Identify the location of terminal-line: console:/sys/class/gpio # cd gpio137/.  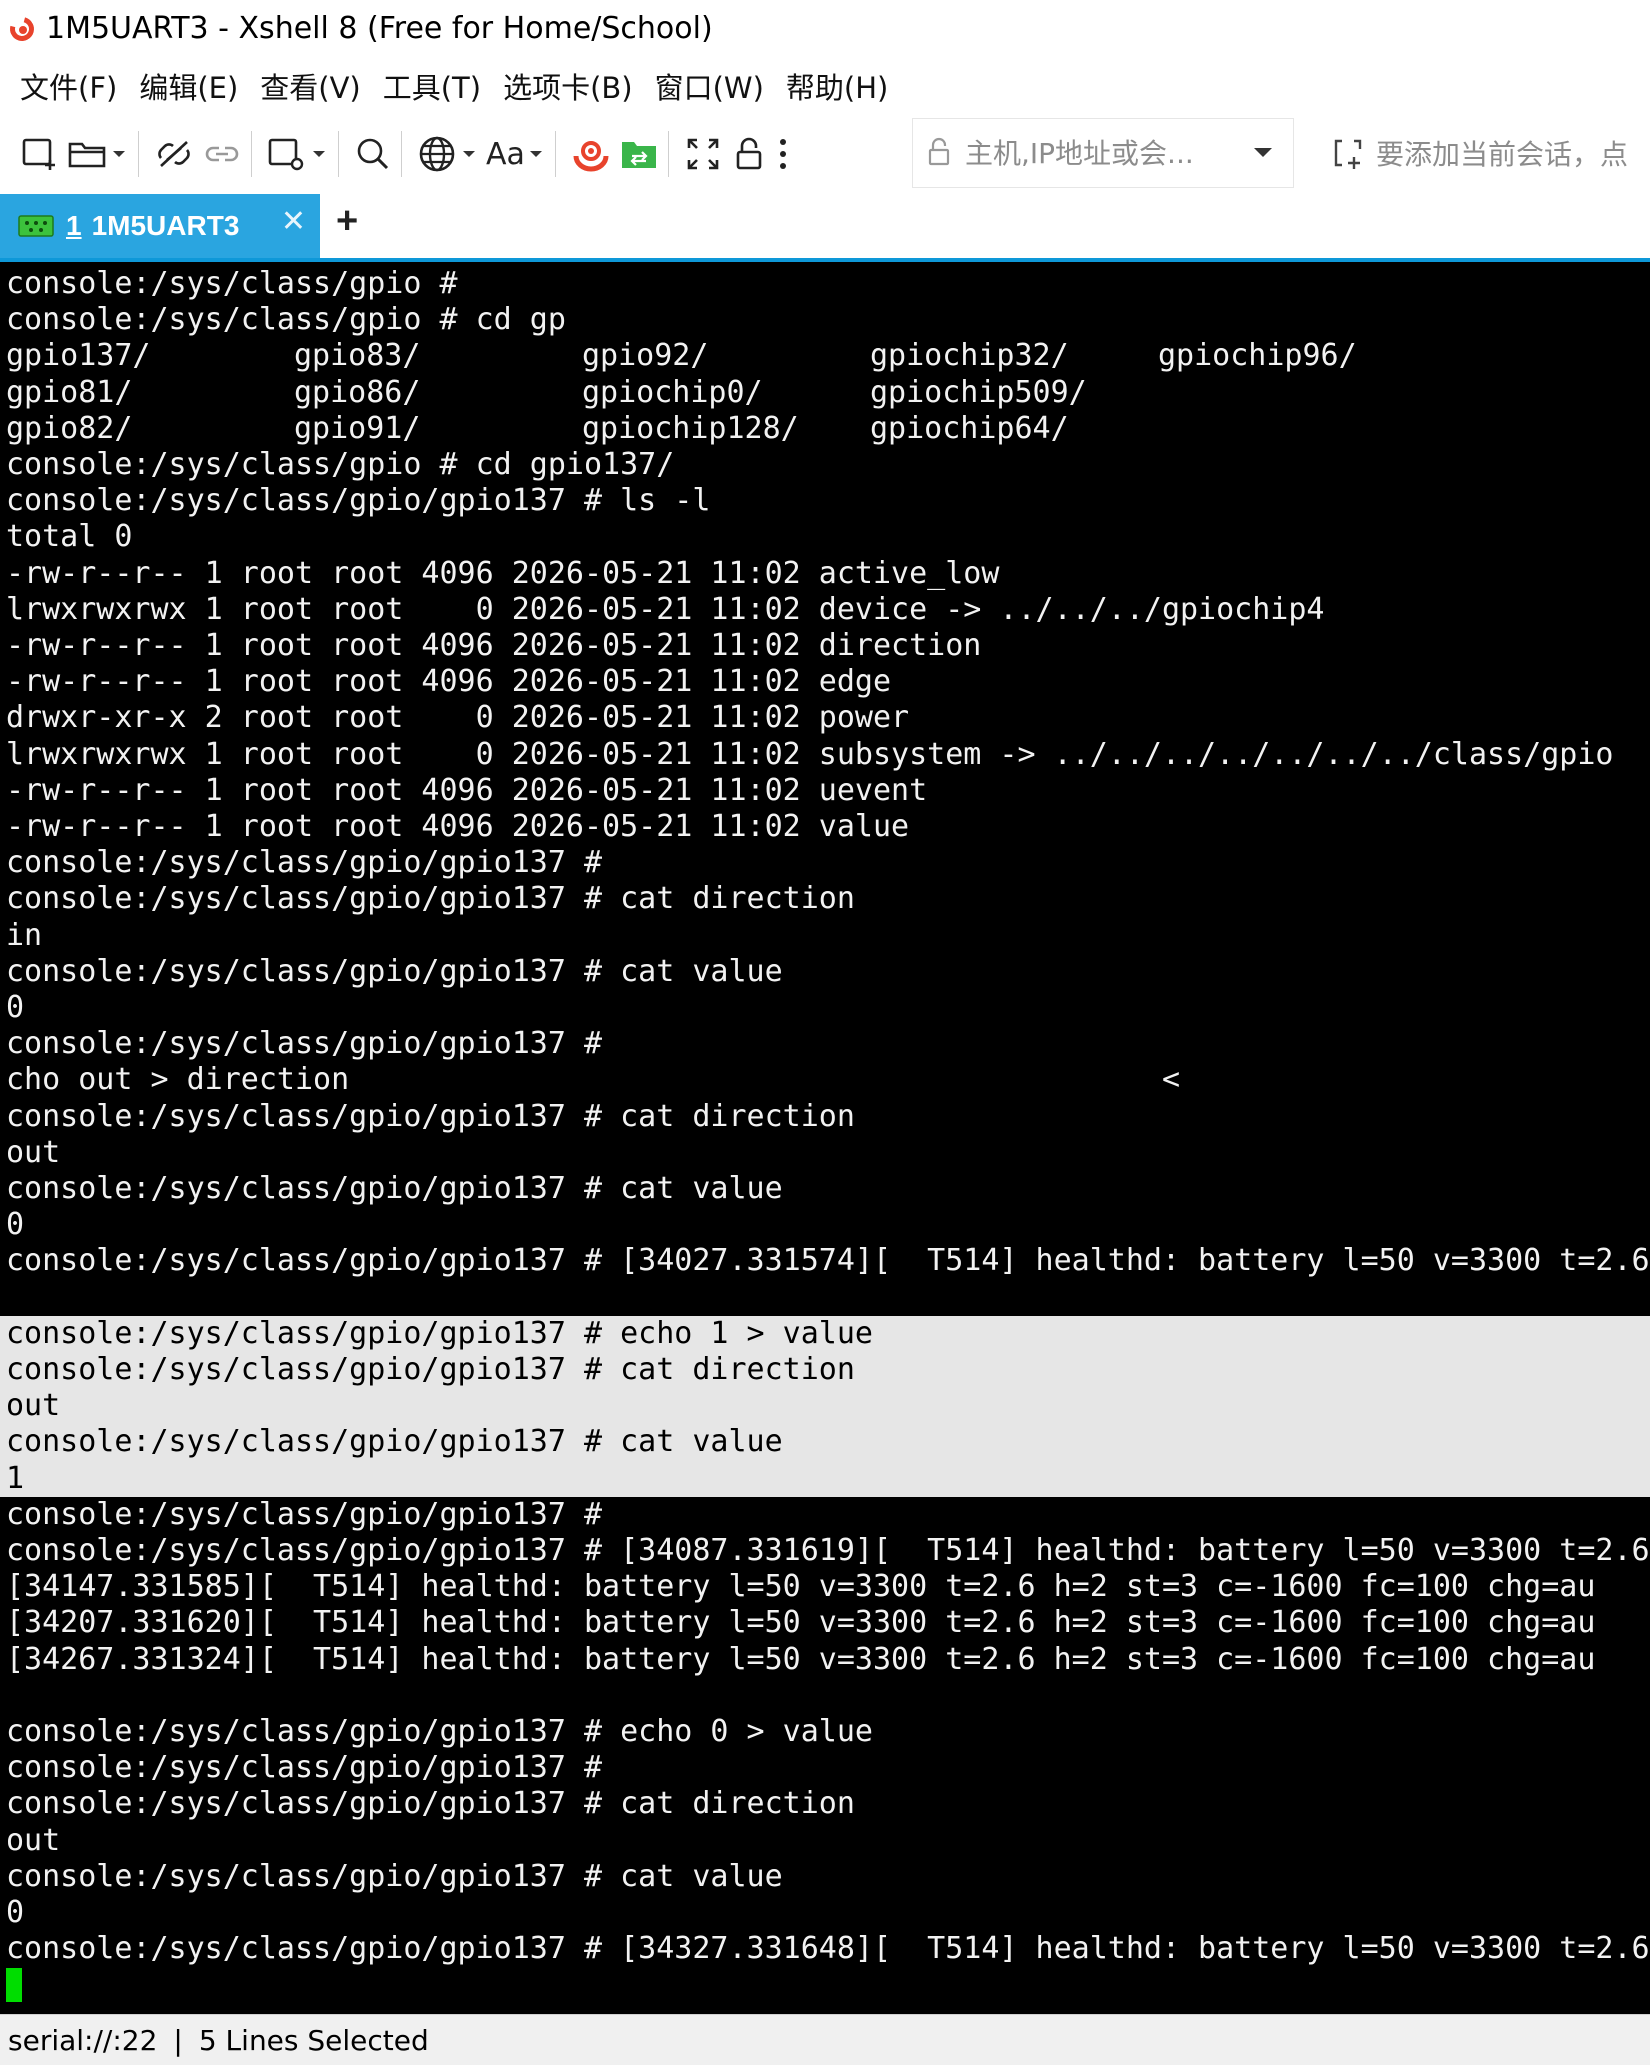
(340, 464).